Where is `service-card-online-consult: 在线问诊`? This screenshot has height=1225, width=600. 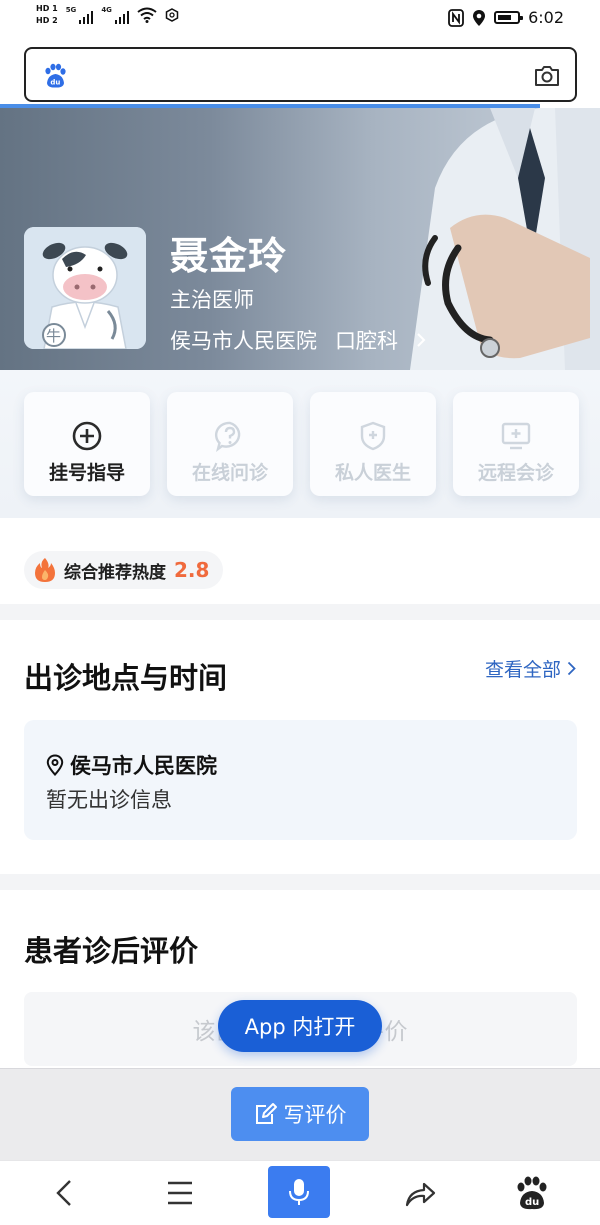 service-card-online-consult: 在线问诊 is located at coordinates (230, 444).